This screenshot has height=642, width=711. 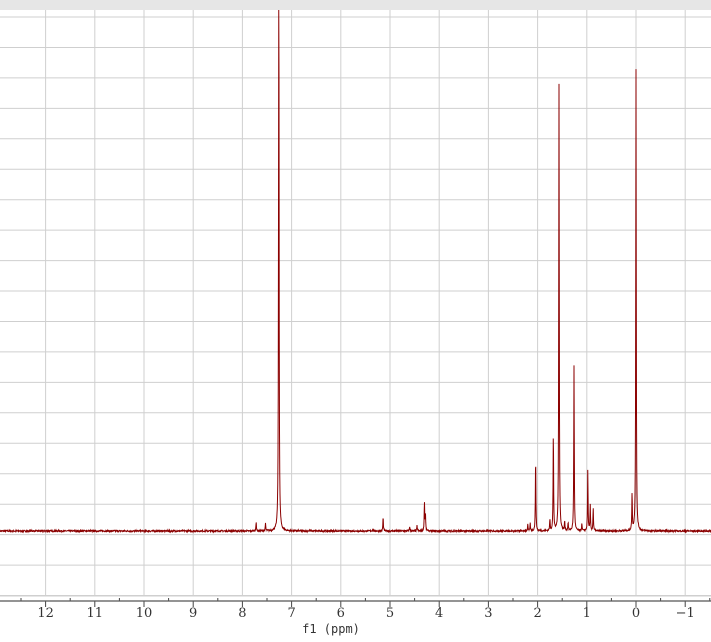 I want to click on x-tick-label: 8, so click(x=242, y=613).